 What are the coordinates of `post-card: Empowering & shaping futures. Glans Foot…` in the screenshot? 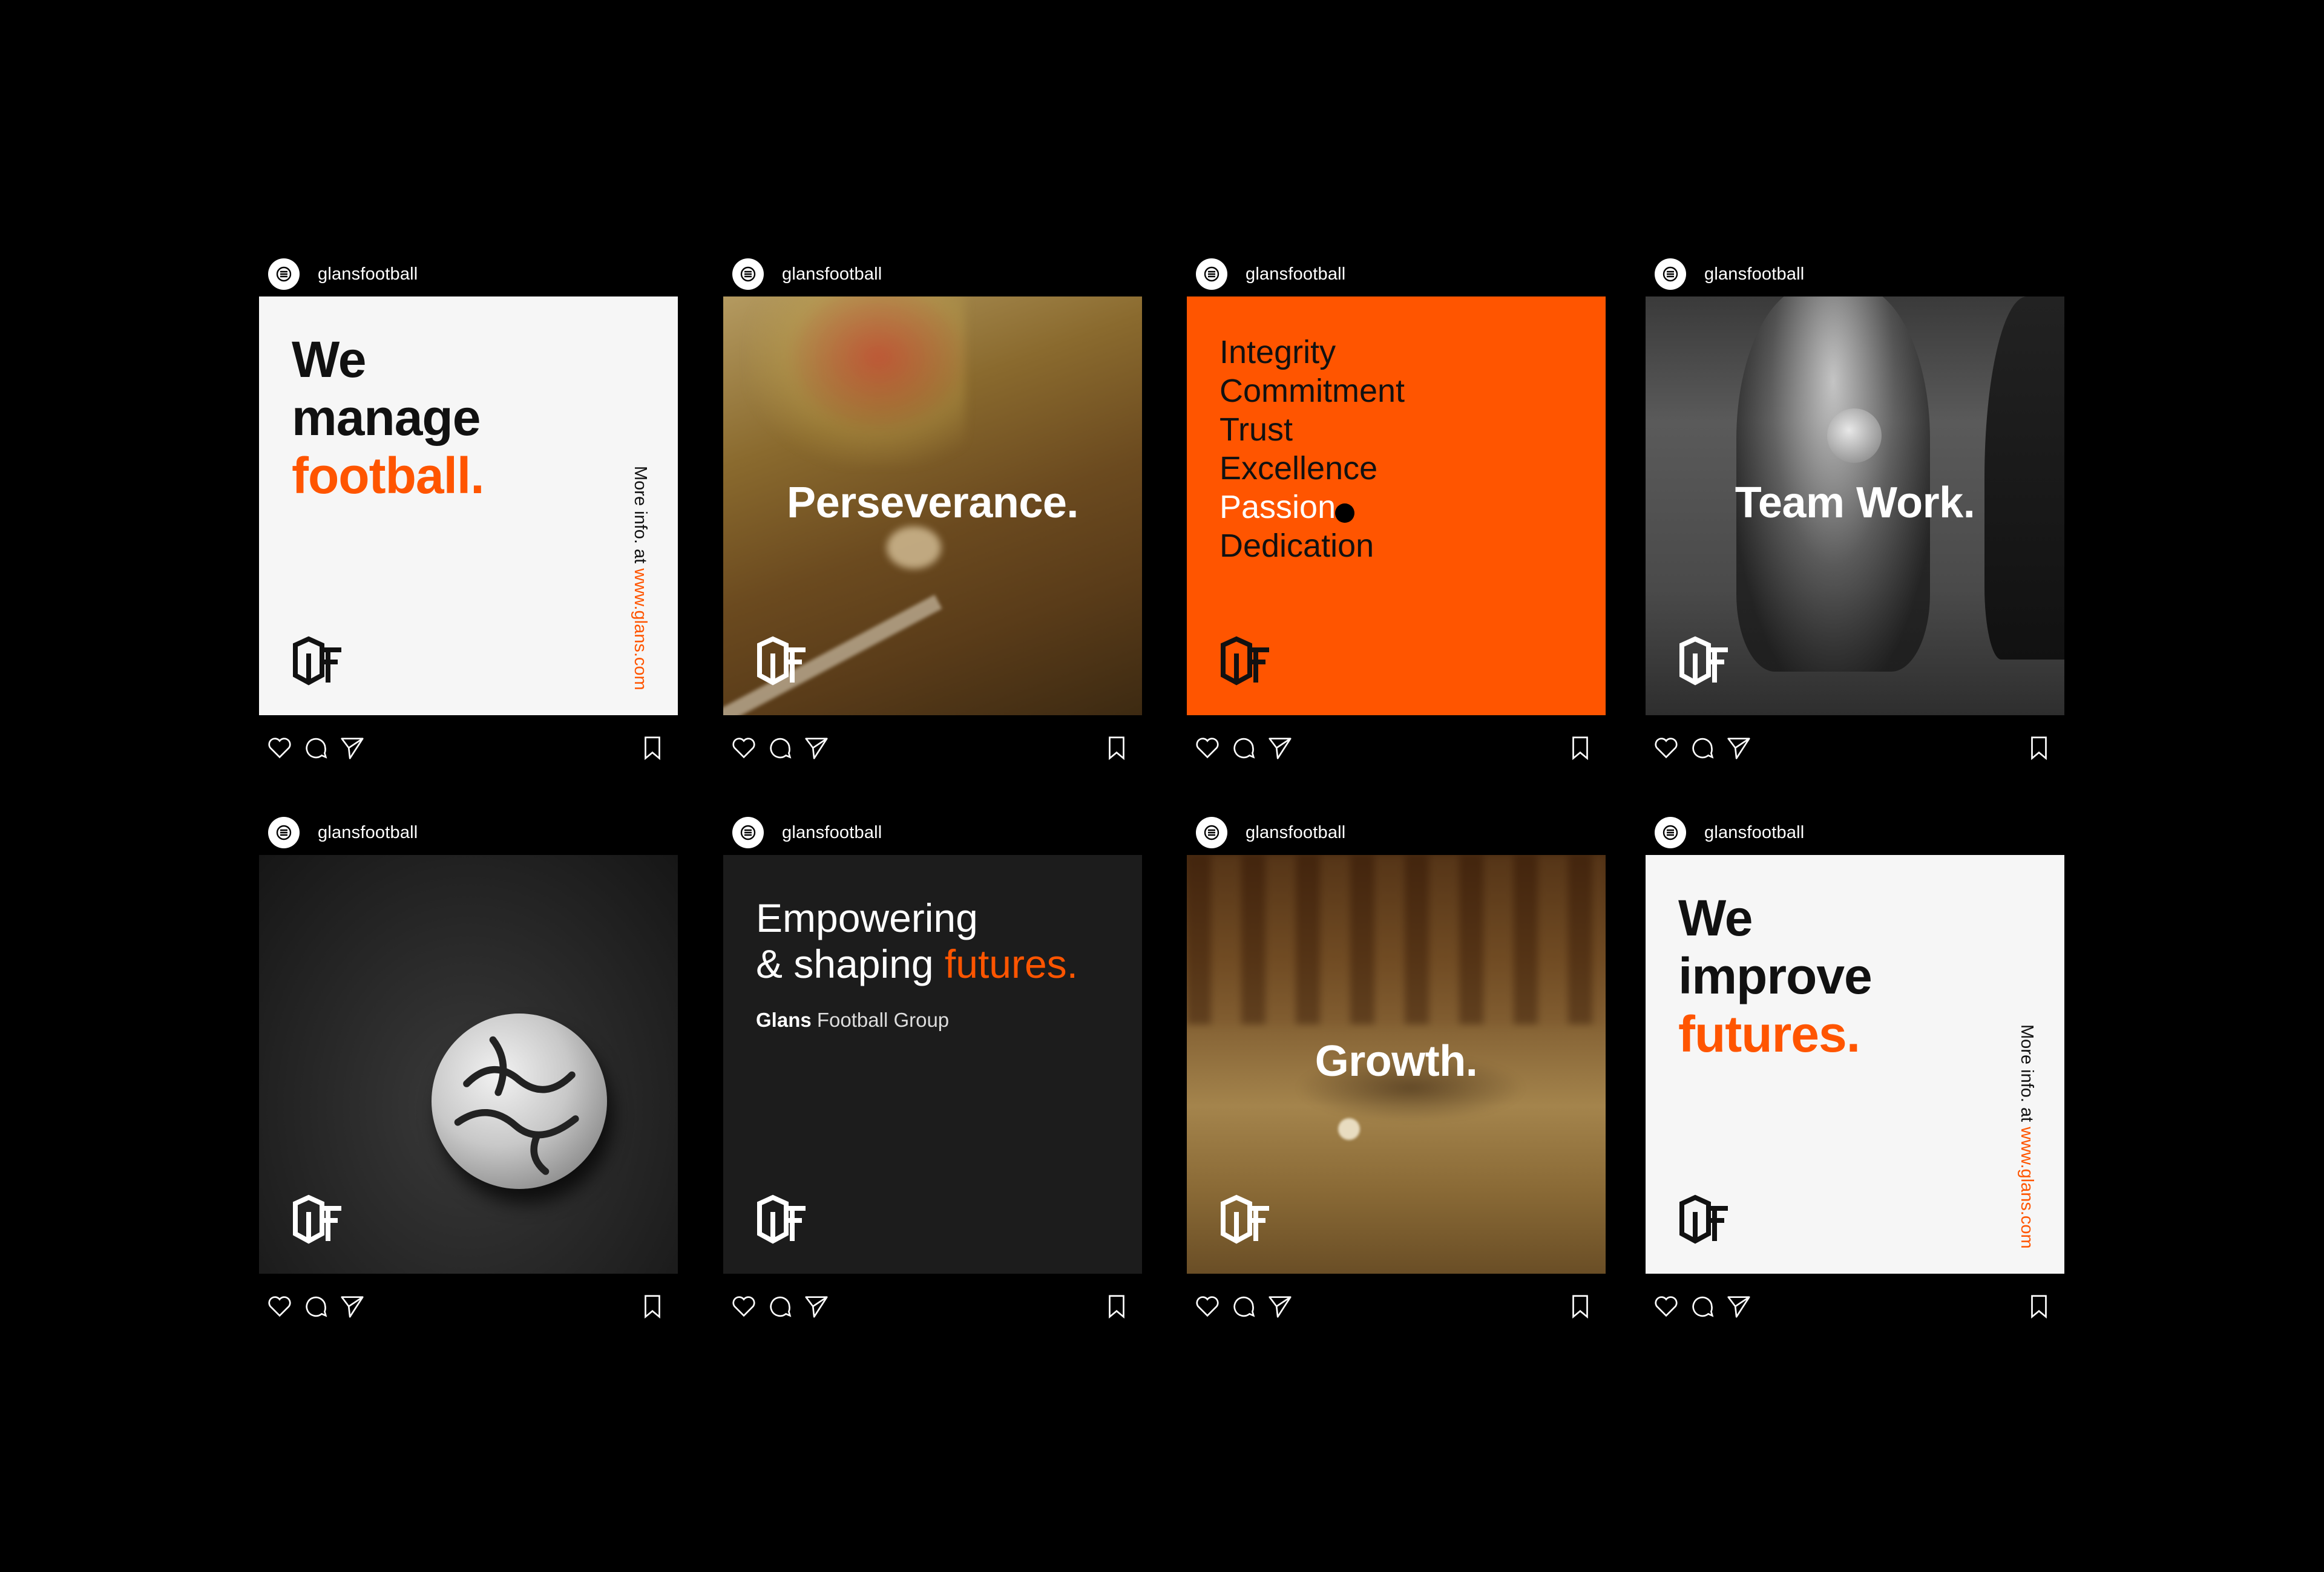 It's located at (932, 1064).